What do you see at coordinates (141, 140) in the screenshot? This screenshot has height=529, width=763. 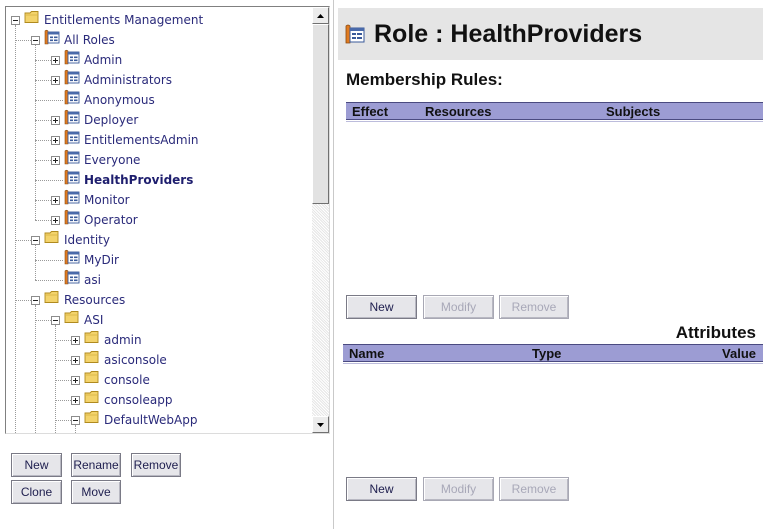 I see `tree-item-label: EntitlementsAdmin` at bounding box center [141, 140].